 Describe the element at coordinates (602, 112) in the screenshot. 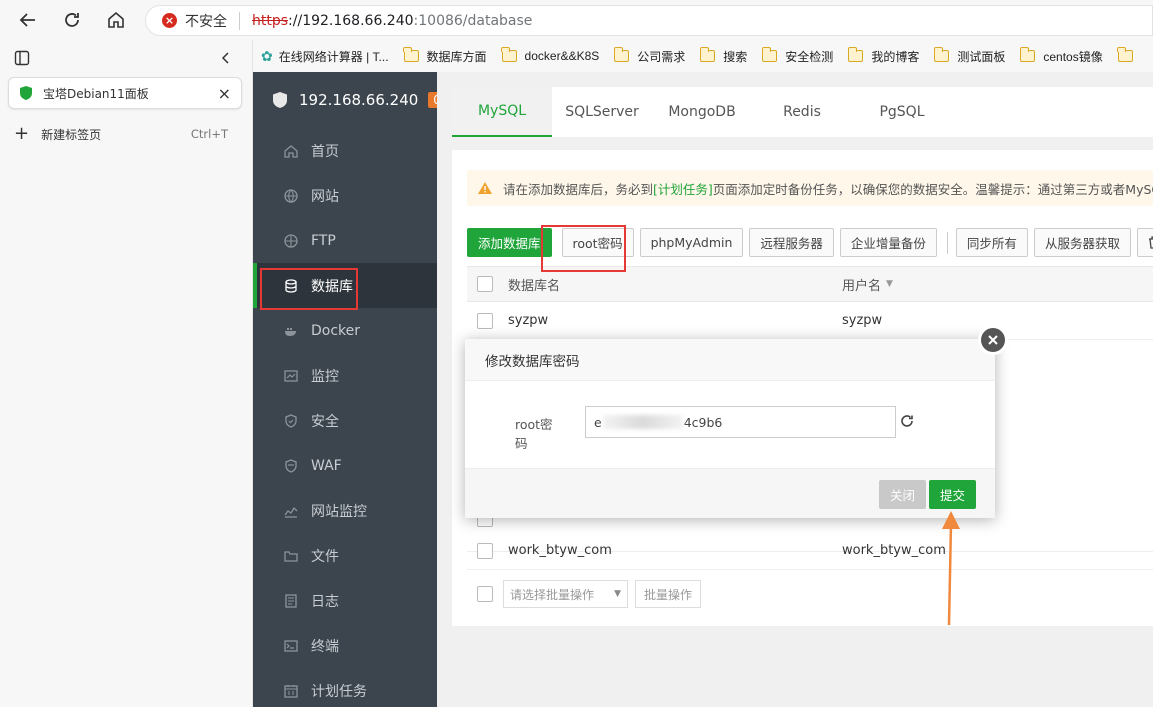

I see `tab-sqlserver: SQLServer` at that location.